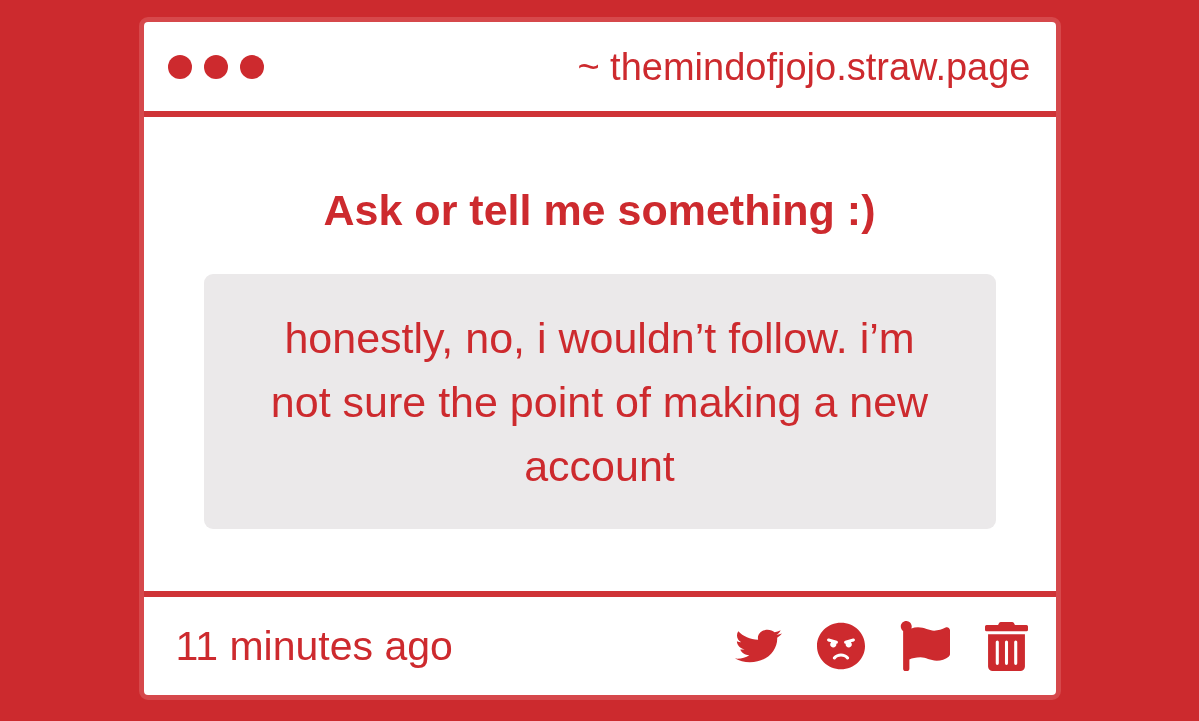  Describe the element at coordinates (804, 66) in the screenshot. I see `page-address: ~ themindofjojo.straw.page` at that location.